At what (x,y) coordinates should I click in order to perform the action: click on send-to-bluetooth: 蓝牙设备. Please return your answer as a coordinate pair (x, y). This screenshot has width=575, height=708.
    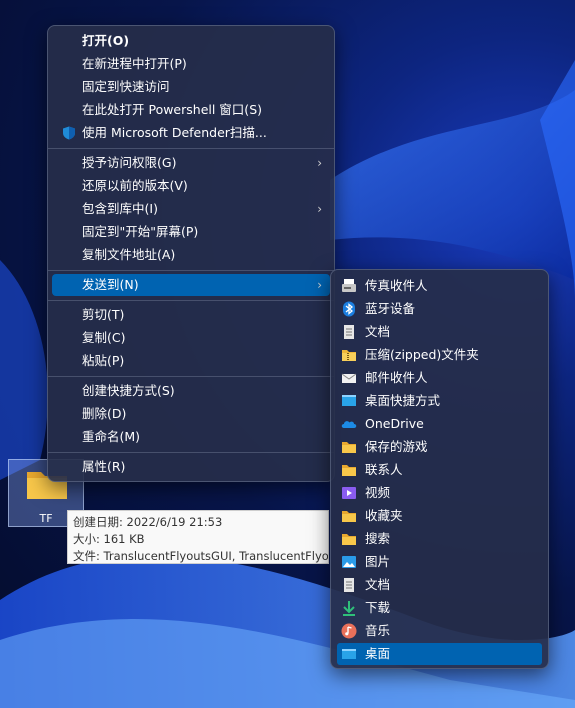
    Looking at the image, I should click on (439, 309).